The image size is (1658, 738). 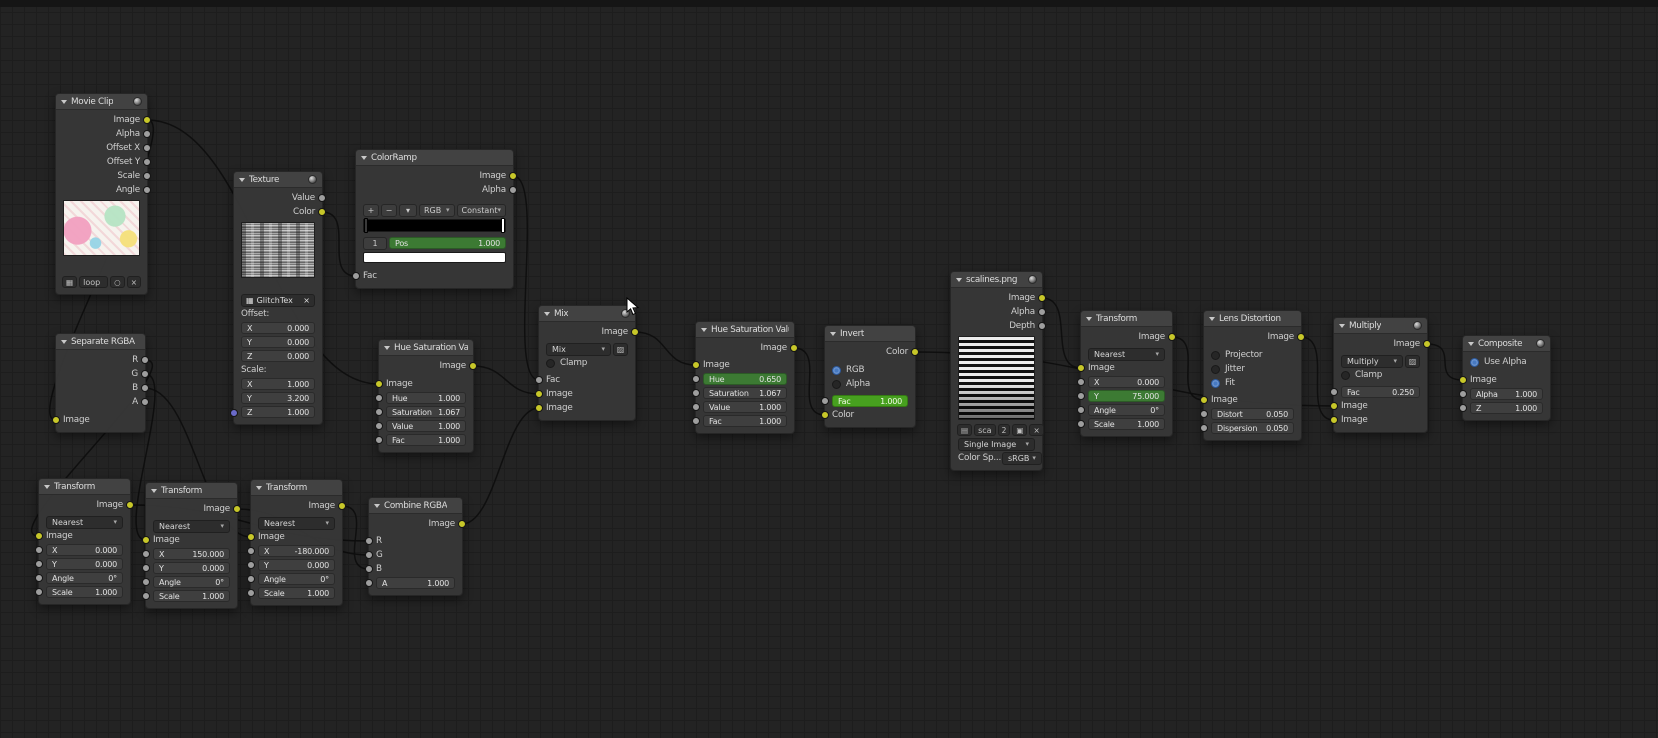 What do you see at coordinates (836, 370) in the screenshot?
I see `checkbox-rgb` at bounding box center [836, 370].